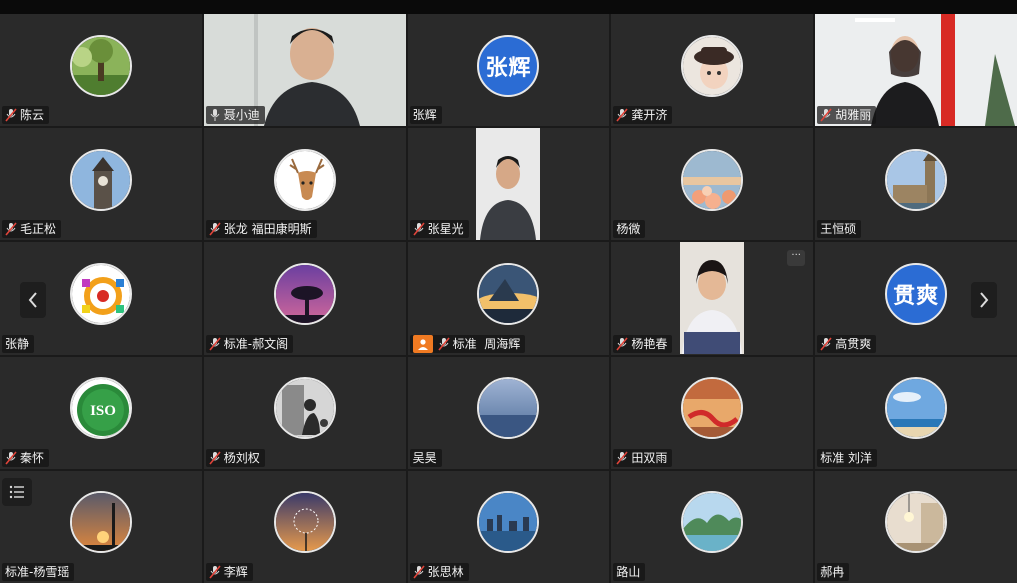 The height and width of the screenshot is (583, 1017). Describe the element at coordinates (508, 65) in the screenshot. I see `avatar-text: 张辉` at that location.